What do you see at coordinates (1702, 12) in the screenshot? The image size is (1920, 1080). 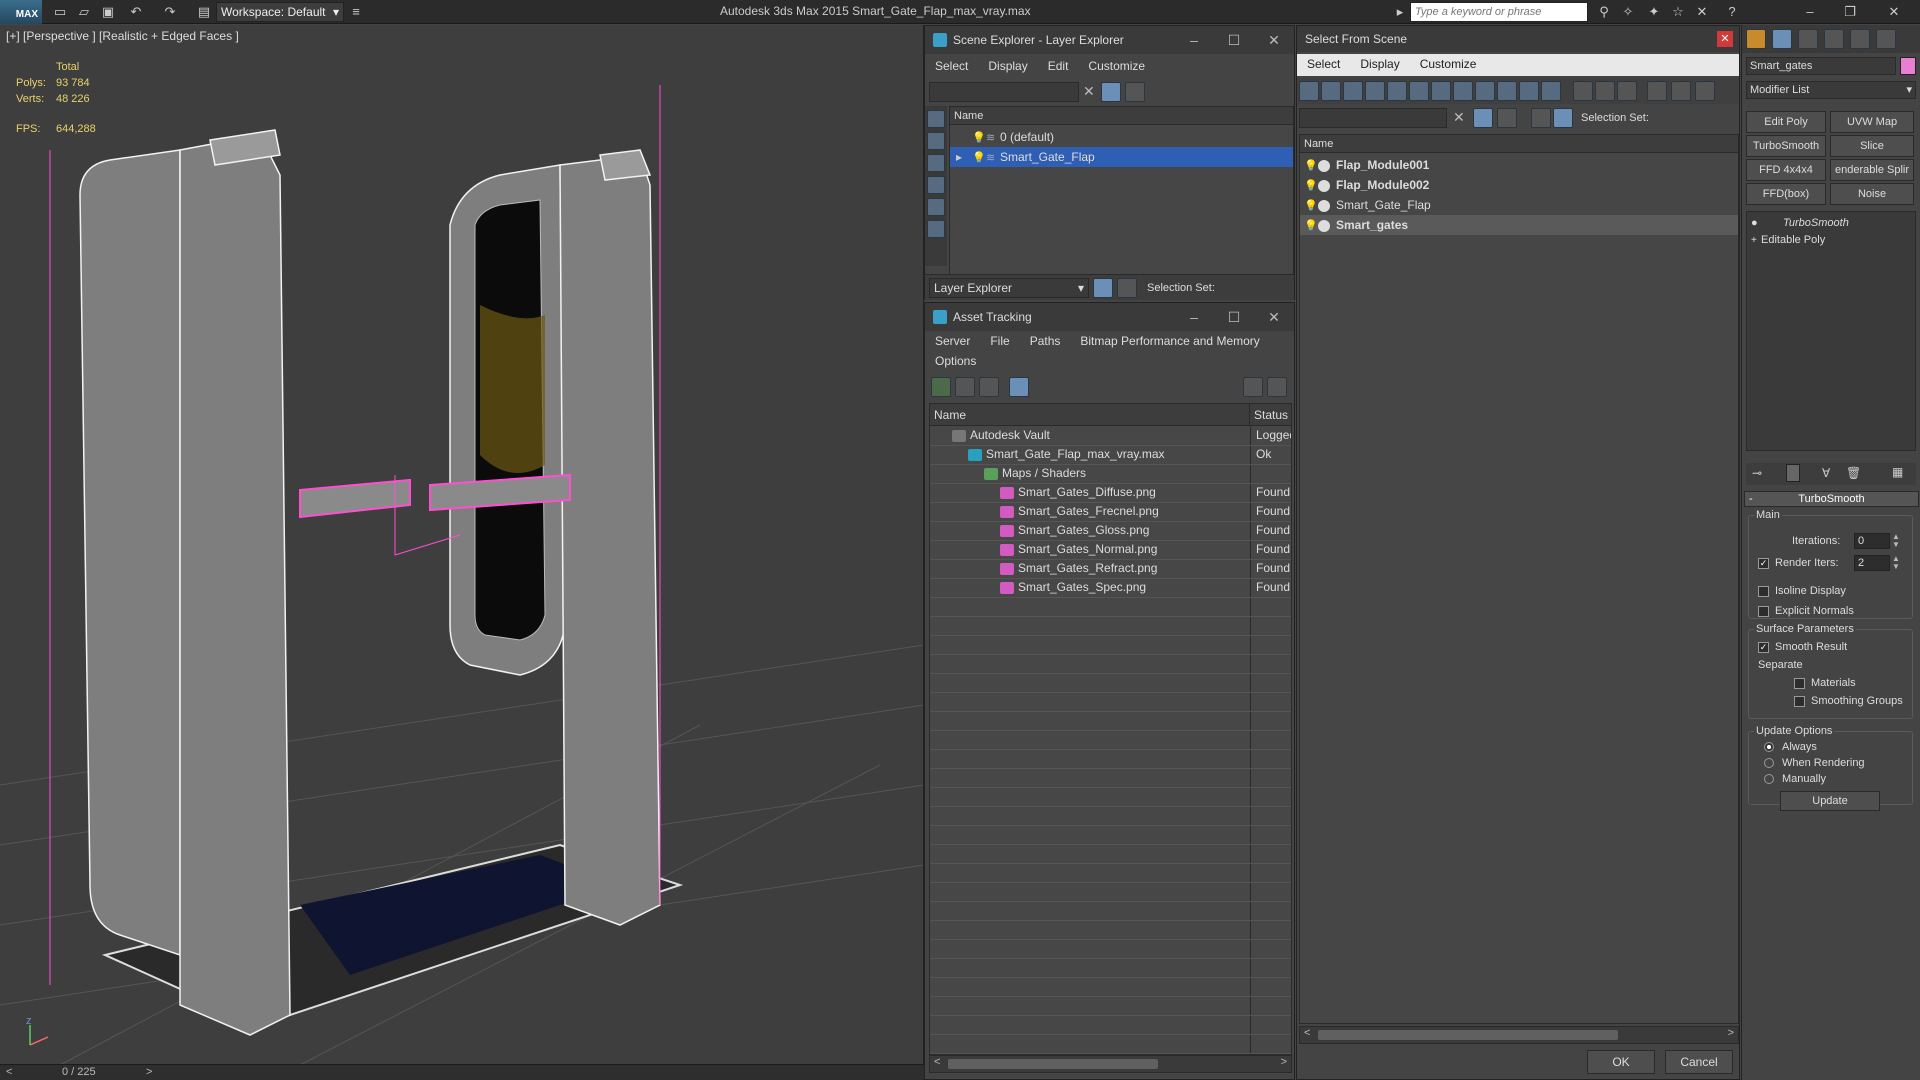 I see `exchange-icon: ✕` at bounding box center [1702, 12].